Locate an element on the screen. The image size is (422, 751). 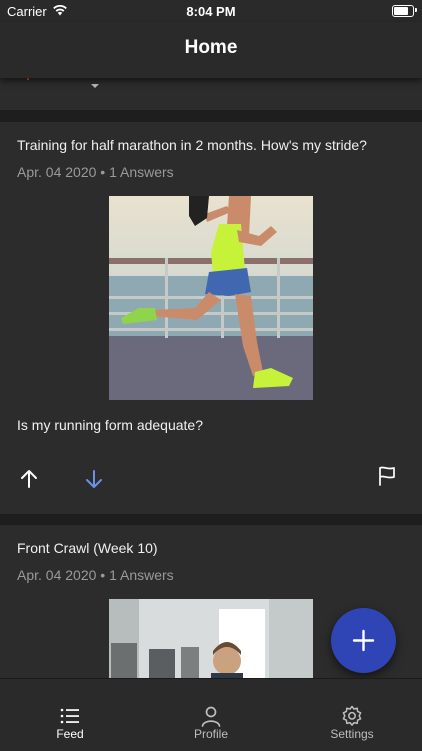
clock: 8:04 PM is located at coordinates (211, 11).